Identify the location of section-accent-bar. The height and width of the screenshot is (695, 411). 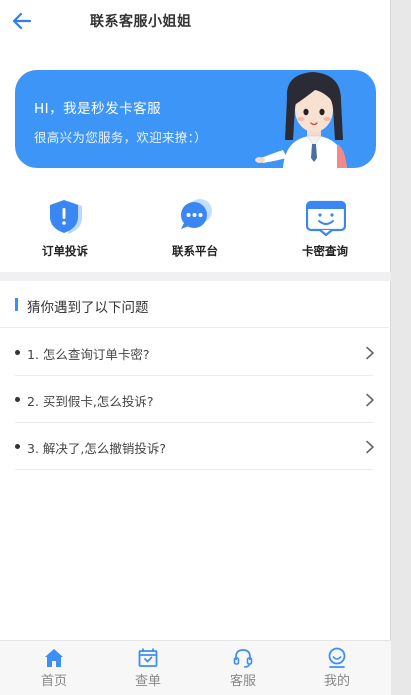
(16, 304).